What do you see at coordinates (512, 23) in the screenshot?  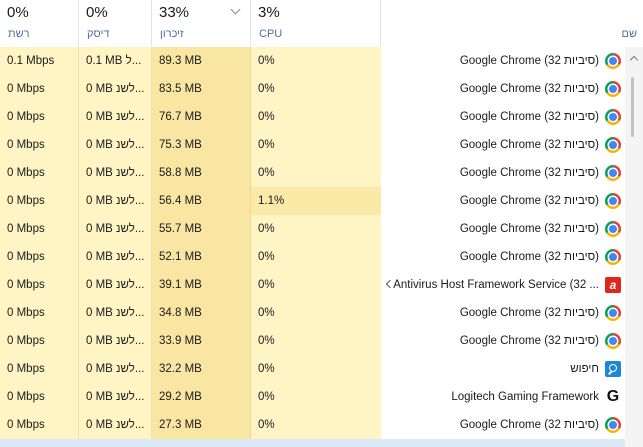 I see `header-name: שם` at bounding box center [512, 23].